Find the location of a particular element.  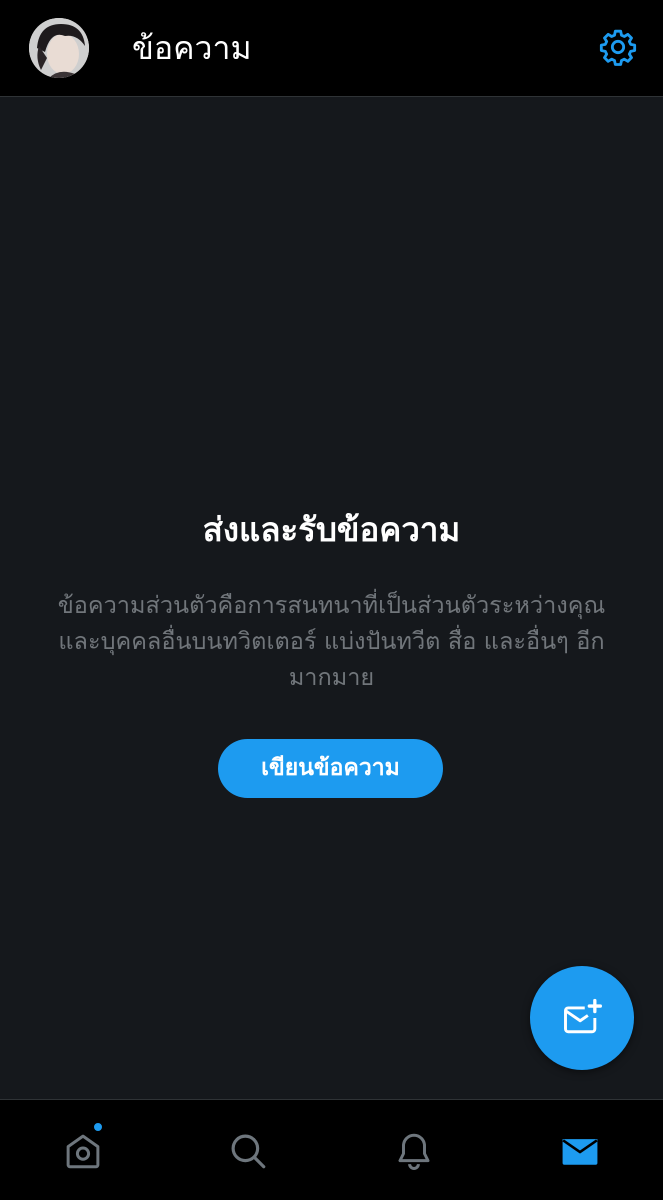

nav-messages is located at coordinates (580, 1150).